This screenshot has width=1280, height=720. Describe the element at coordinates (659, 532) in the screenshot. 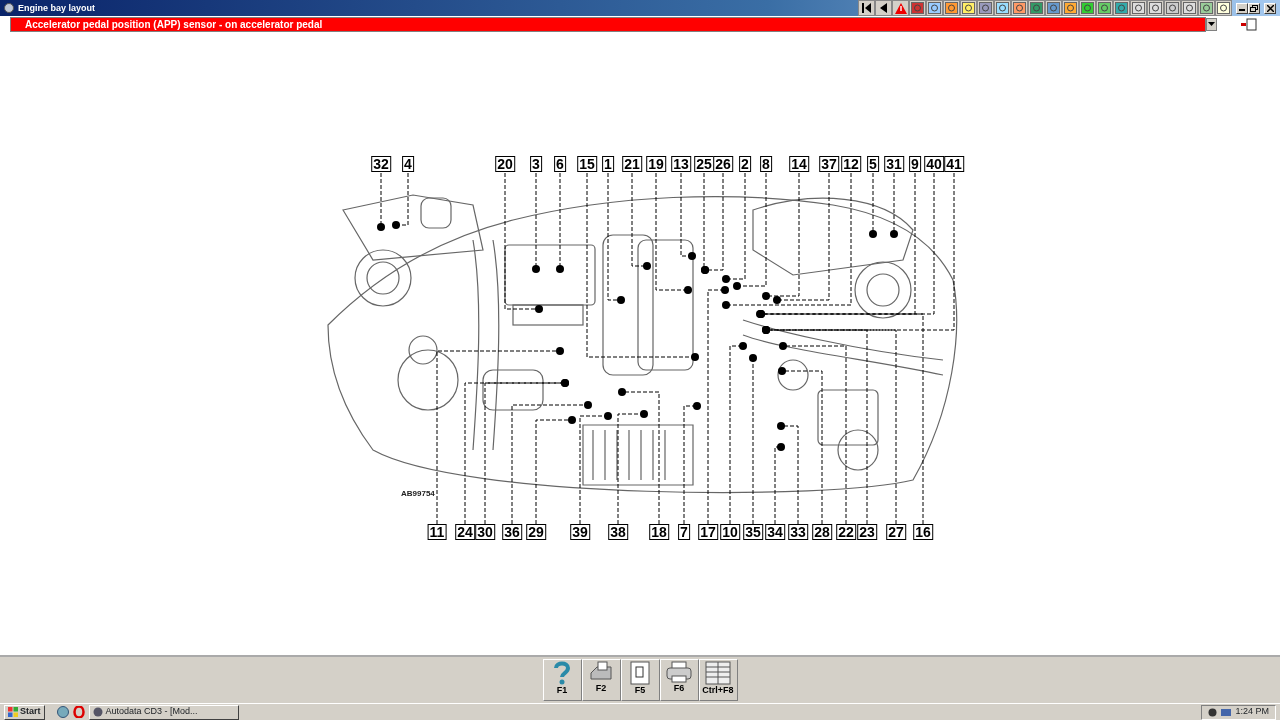

I see `callout-number: 18` at that location.